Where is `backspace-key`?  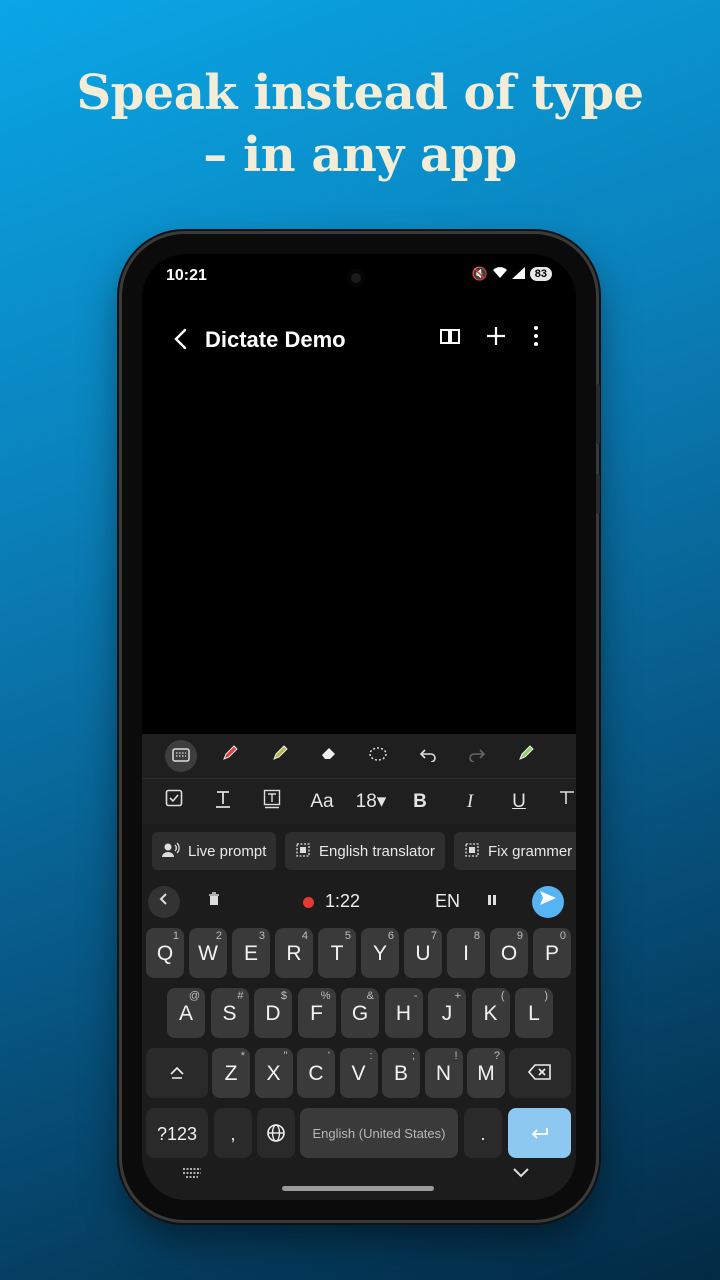
backspace-key is located at coordinates (540, 1073).